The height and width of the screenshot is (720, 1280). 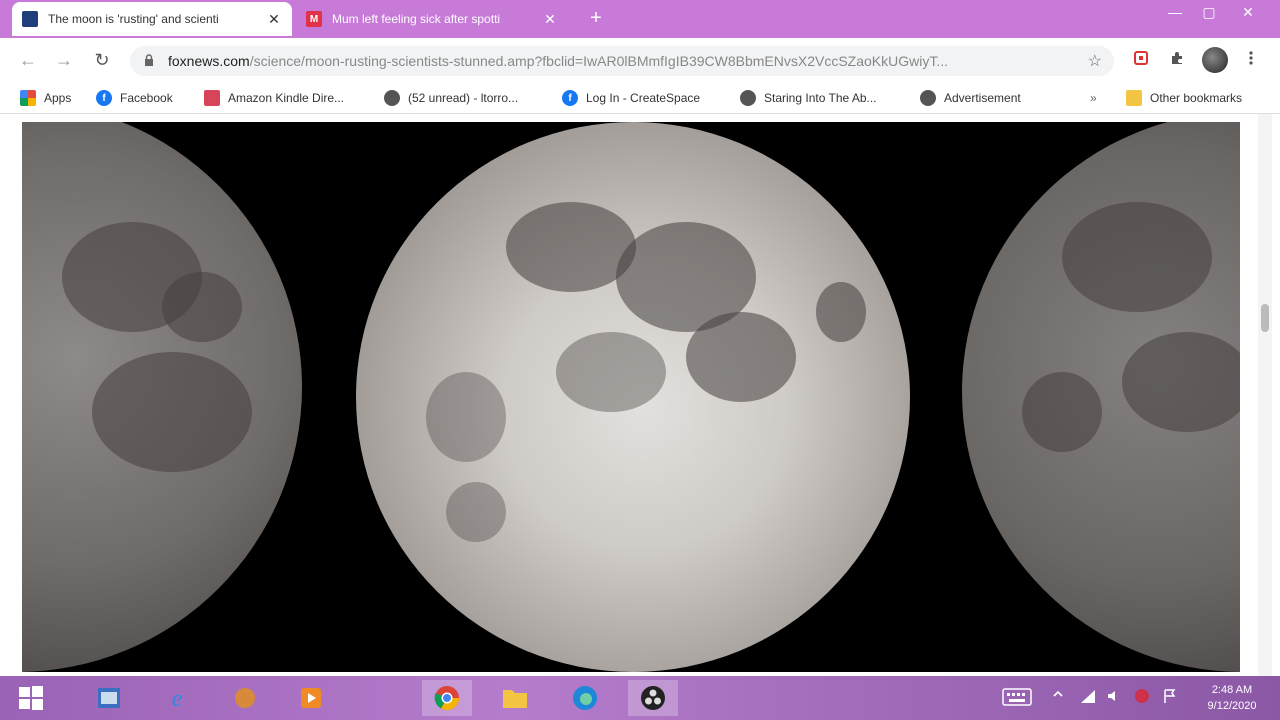 I want to click on tab-mum-left-sick: M Mum left feeling sick after spotti ✕, so click(x=432, y=19).